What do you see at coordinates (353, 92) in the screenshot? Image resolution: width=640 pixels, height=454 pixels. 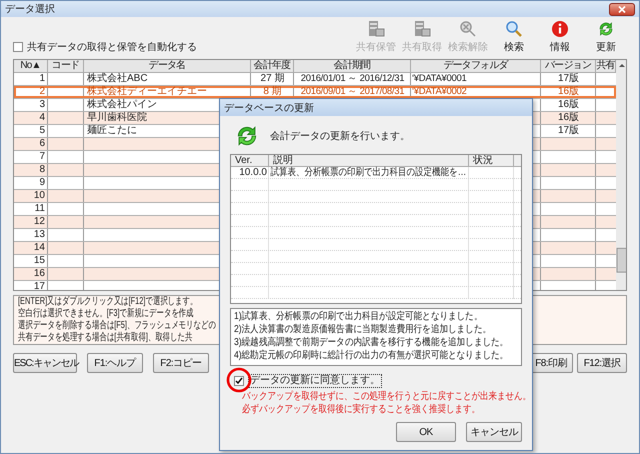 I see `table-cell-text: 2016/09/01 ～ 2017/08/31` at bounding box center [353, 92].